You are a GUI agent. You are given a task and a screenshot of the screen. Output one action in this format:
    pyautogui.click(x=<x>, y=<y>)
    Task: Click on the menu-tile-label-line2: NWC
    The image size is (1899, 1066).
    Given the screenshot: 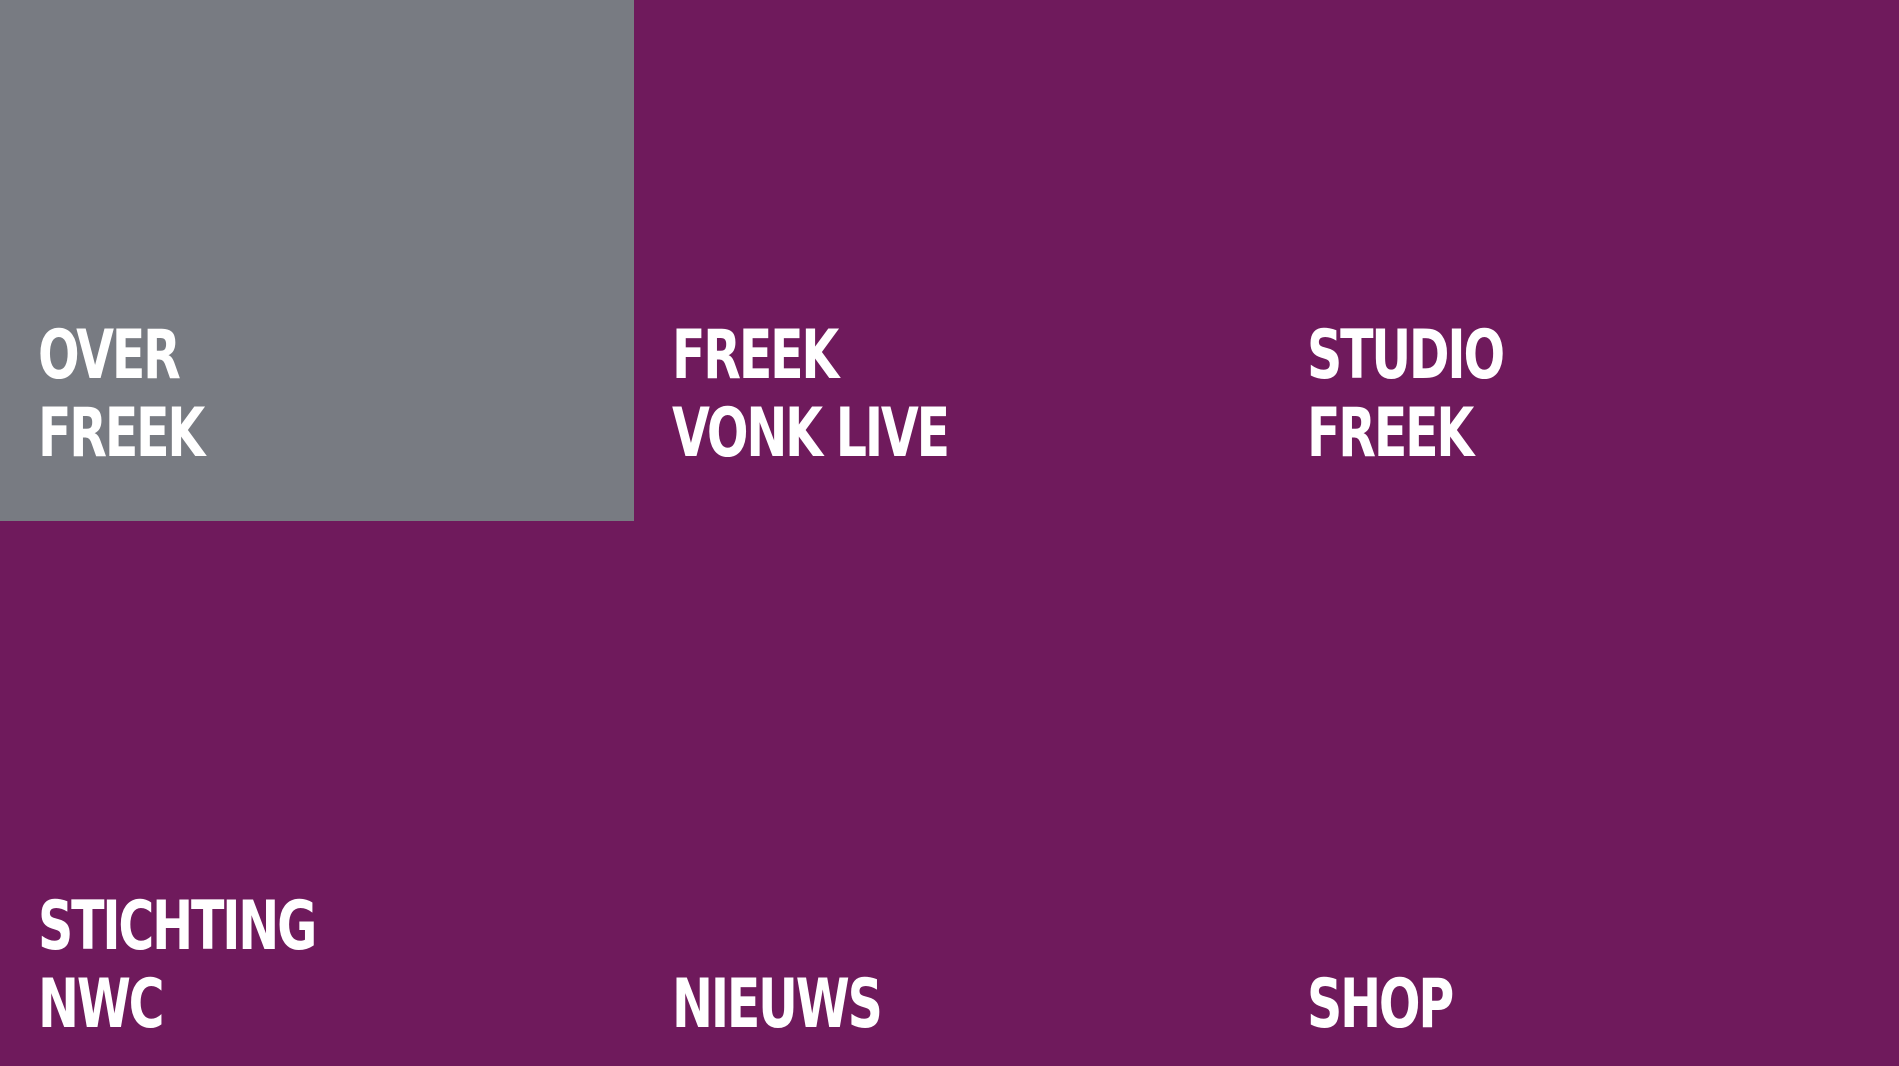 What is the action you would take?
    pyautogui.click(x=101, y=1004)
    